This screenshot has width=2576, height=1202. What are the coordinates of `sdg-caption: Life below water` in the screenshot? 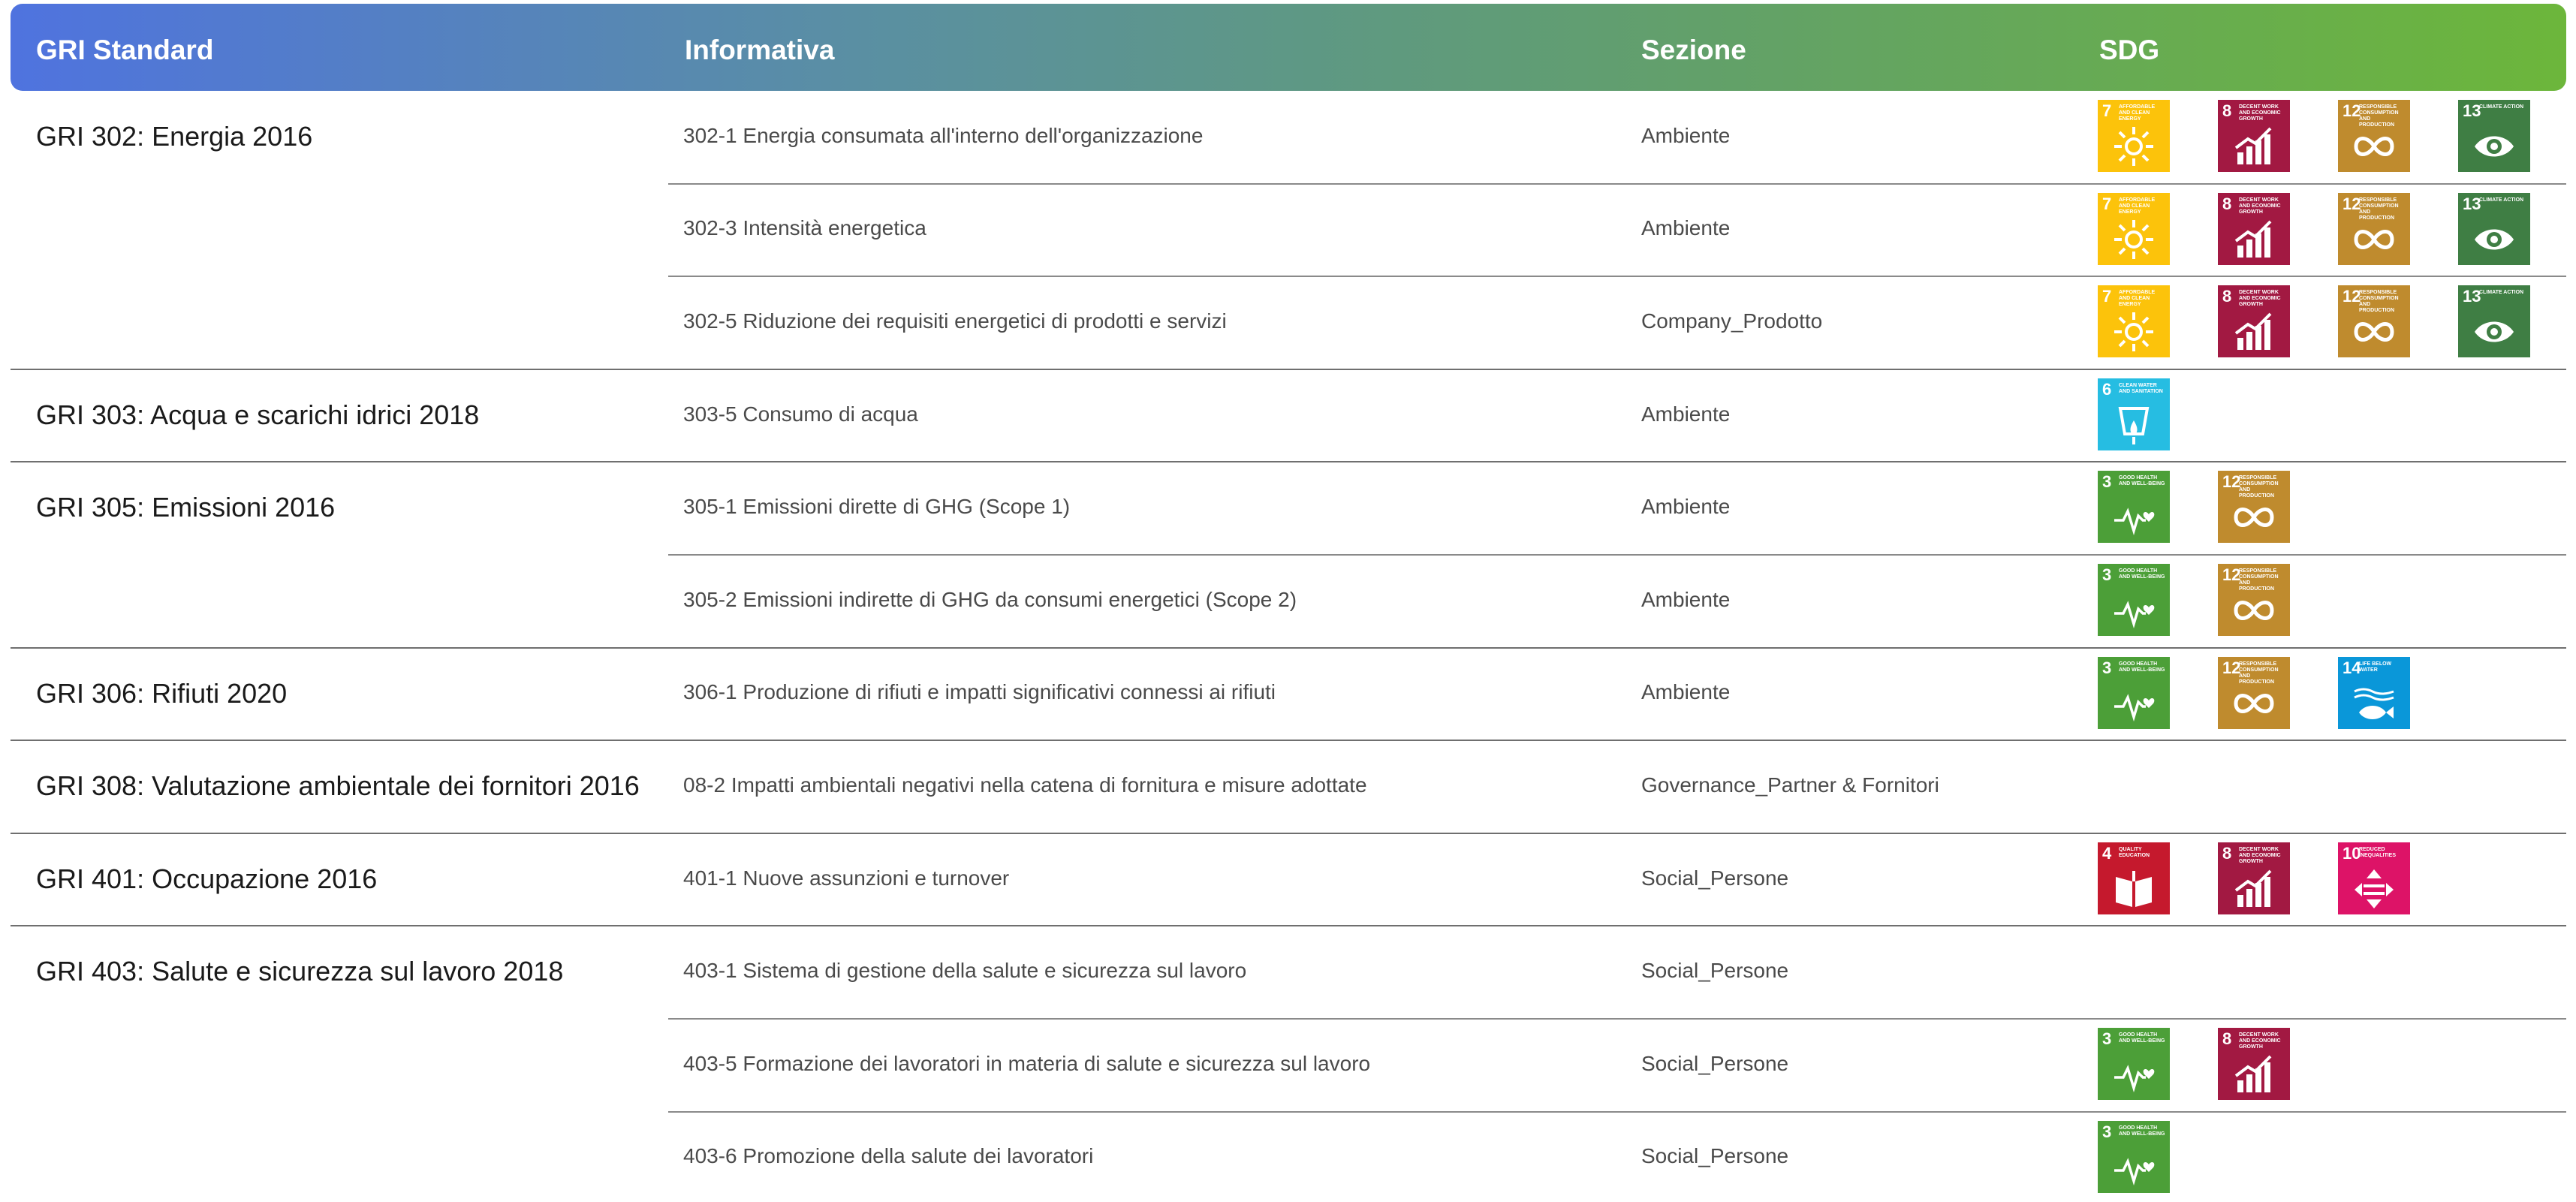 It's located at (2375, 667).